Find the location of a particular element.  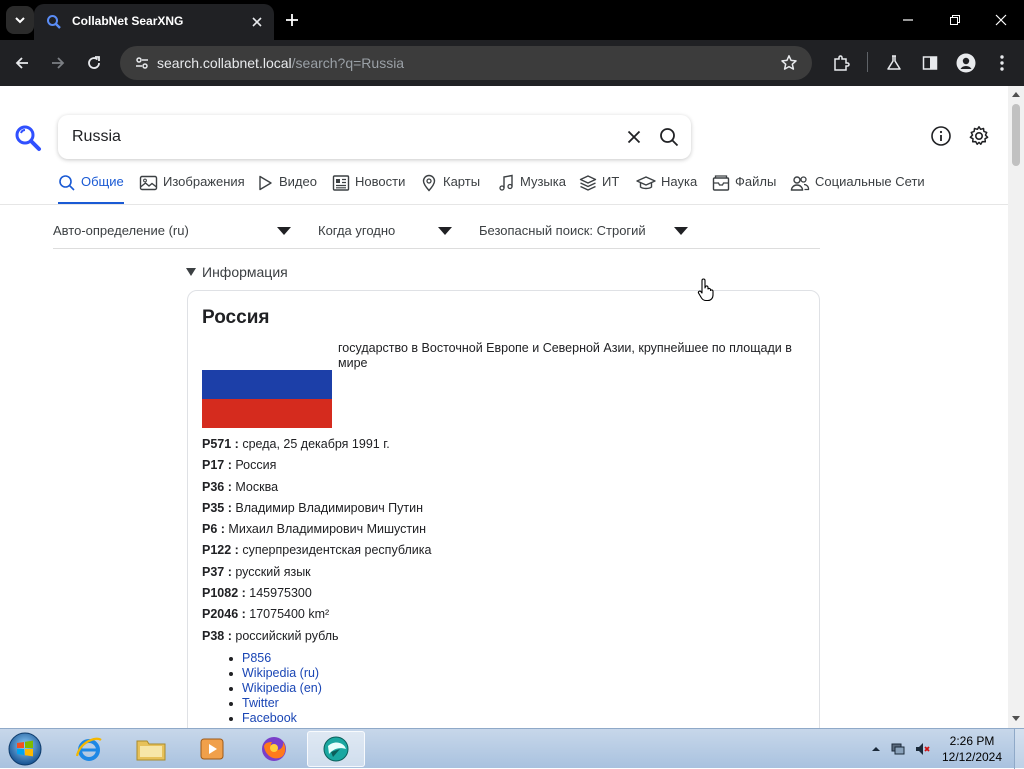

tab-social: Социальные Сети is located at coordinates (857, 189).